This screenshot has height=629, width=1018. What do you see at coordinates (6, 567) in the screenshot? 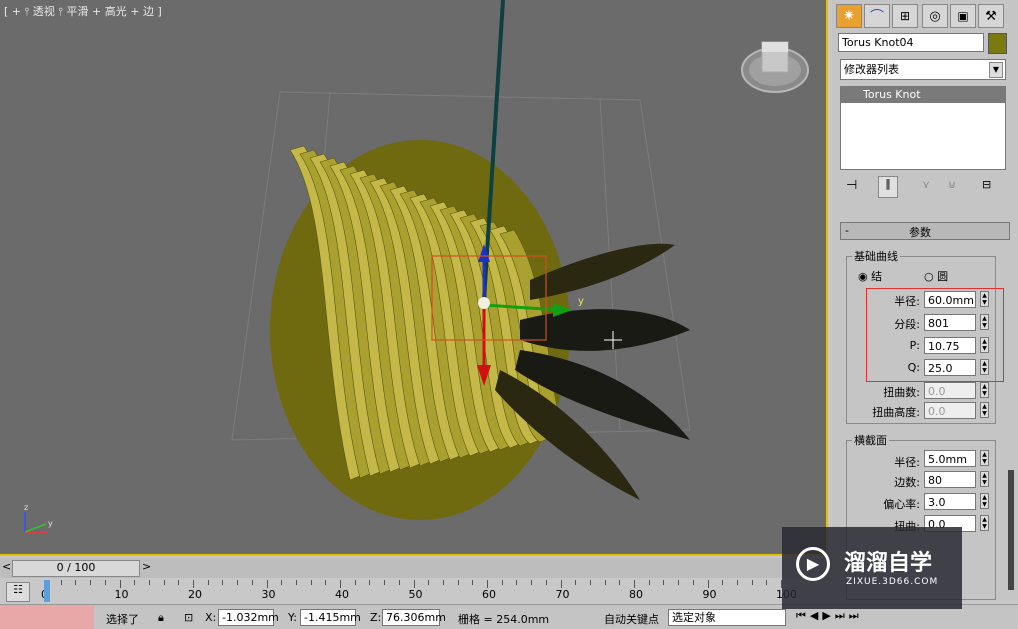
I see `prev-frame-button: <` at bounding box center [6, 567].